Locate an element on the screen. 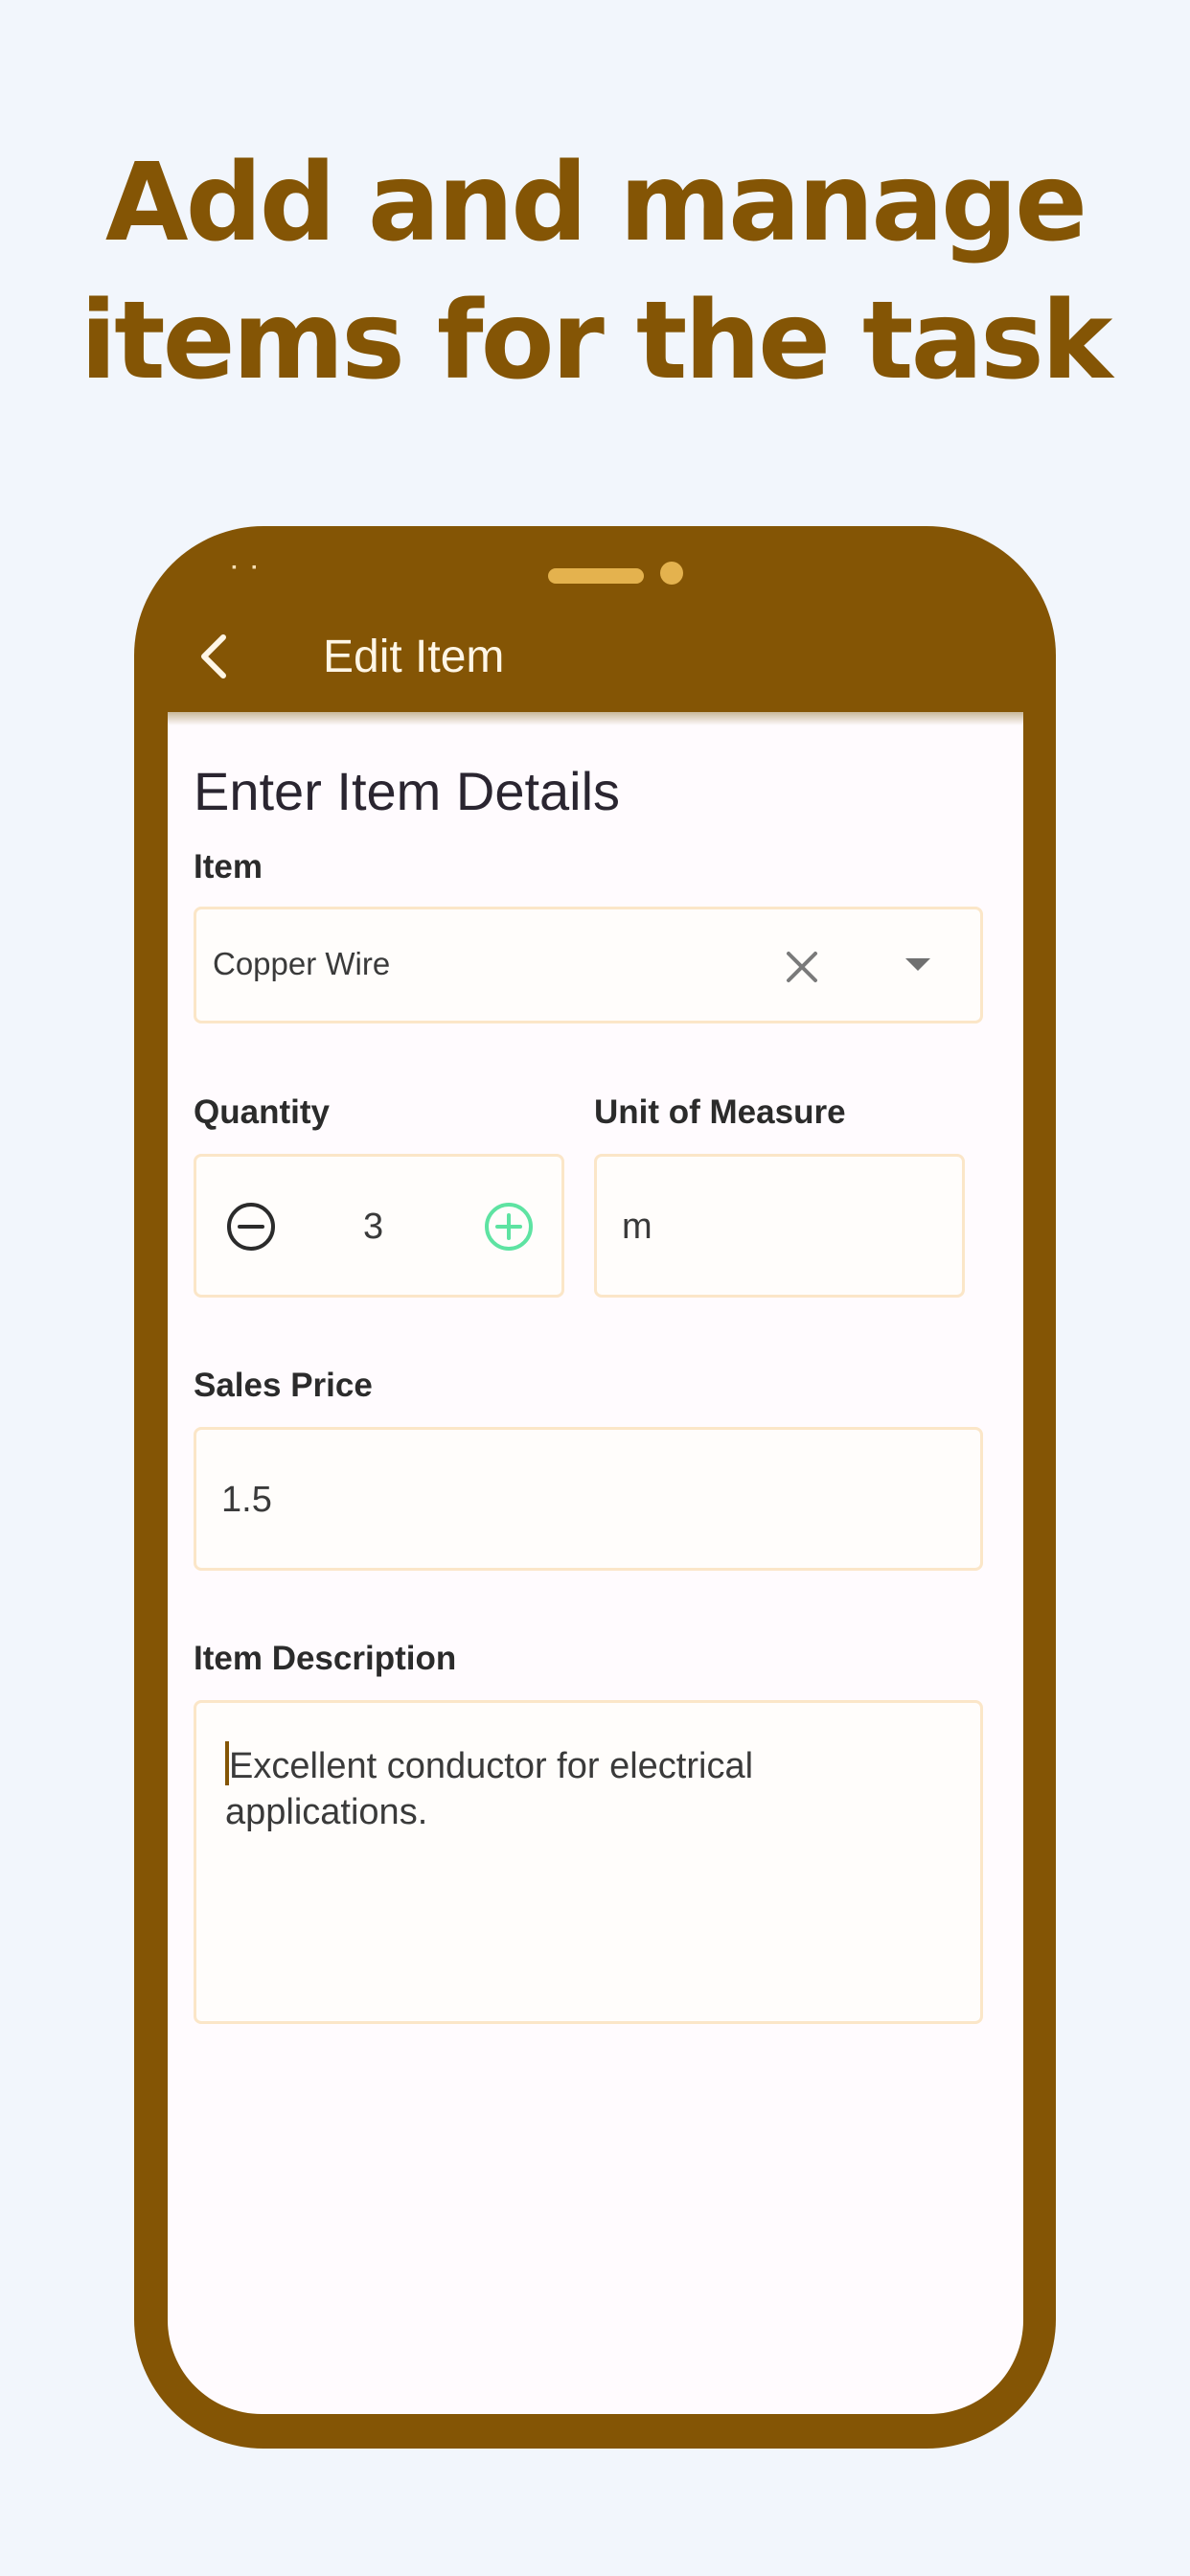 The image size is (1190, 2576). item-select-value: Copper Wire is located at coordinates (302, 963).